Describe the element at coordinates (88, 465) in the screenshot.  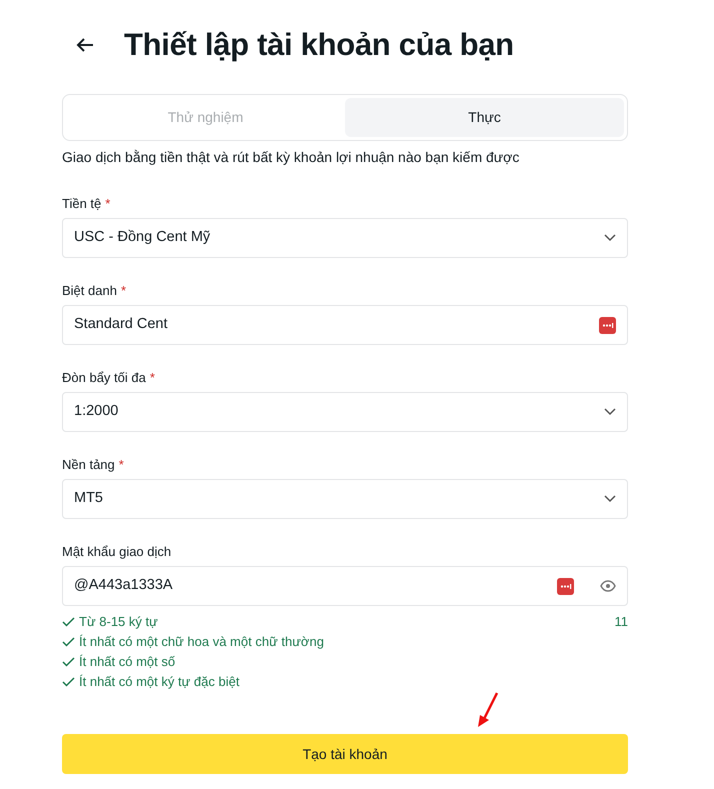
I see `field-label: Nền tảng` at that location.